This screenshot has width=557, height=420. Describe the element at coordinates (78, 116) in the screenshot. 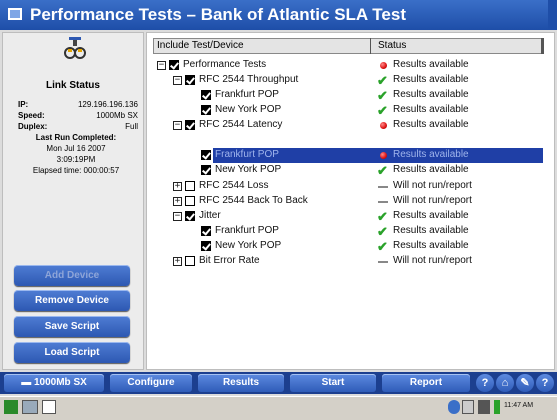

I see `speed-row: Speed: 1000Mb SX` at that location.